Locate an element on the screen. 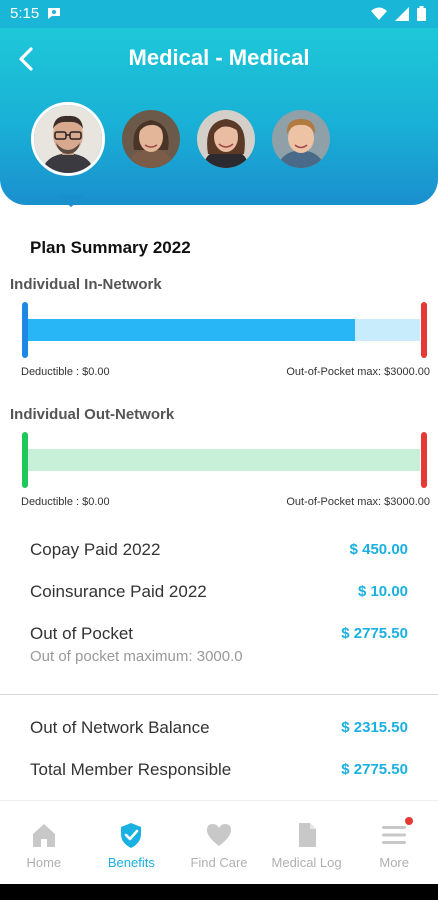 The width and height of the screenshot is (438, 900). section-divider is located at coordinates (219, 694).